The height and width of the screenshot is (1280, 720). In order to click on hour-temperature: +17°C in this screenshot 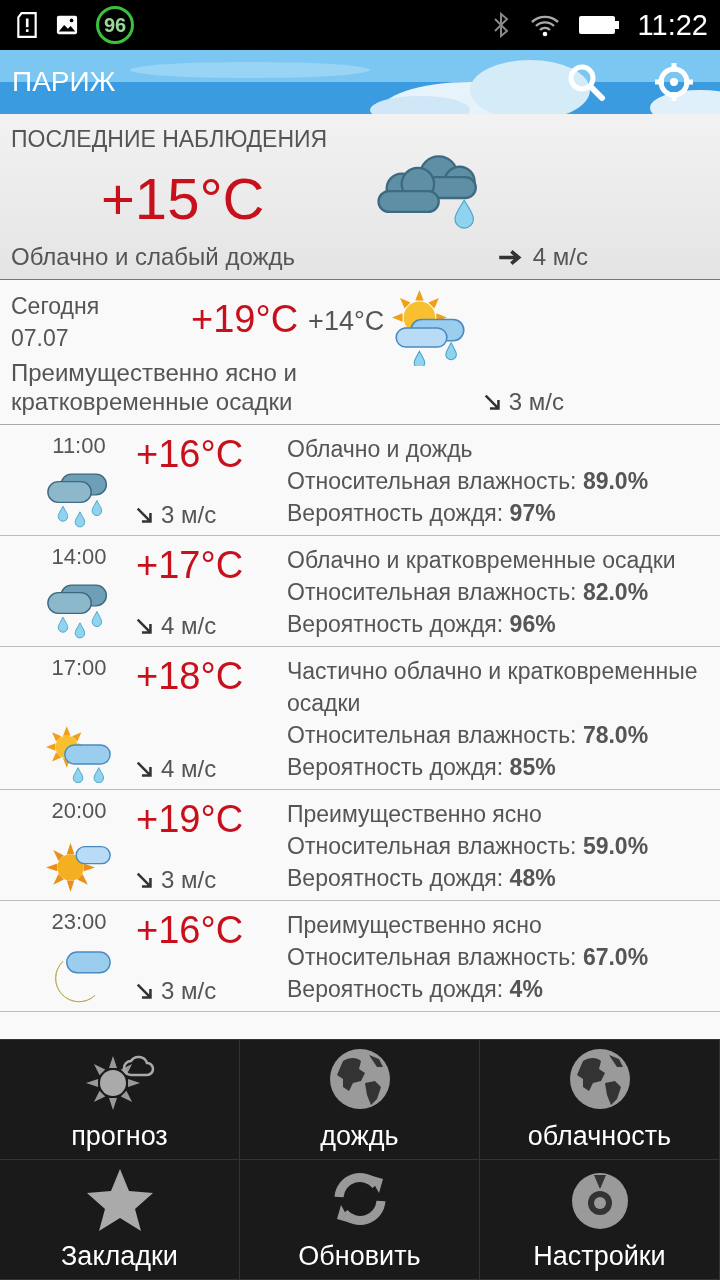, I will do `click(190, 565)`.